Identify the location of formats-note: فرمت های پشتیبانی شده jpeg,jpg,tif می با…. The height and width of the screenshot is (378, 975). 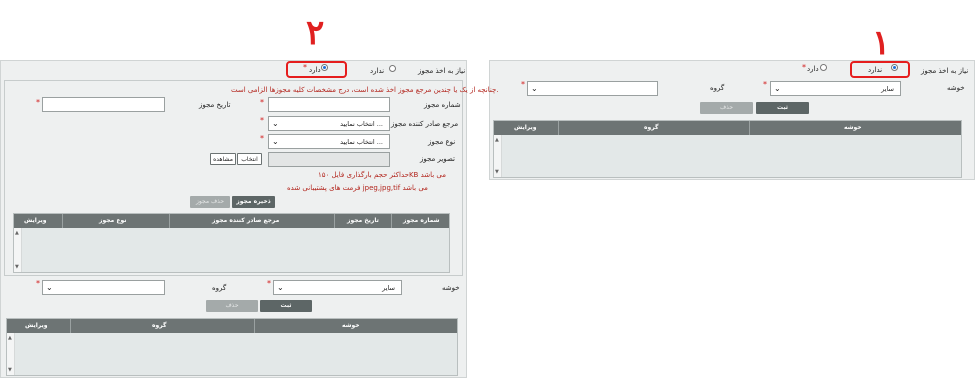
(357, 188).